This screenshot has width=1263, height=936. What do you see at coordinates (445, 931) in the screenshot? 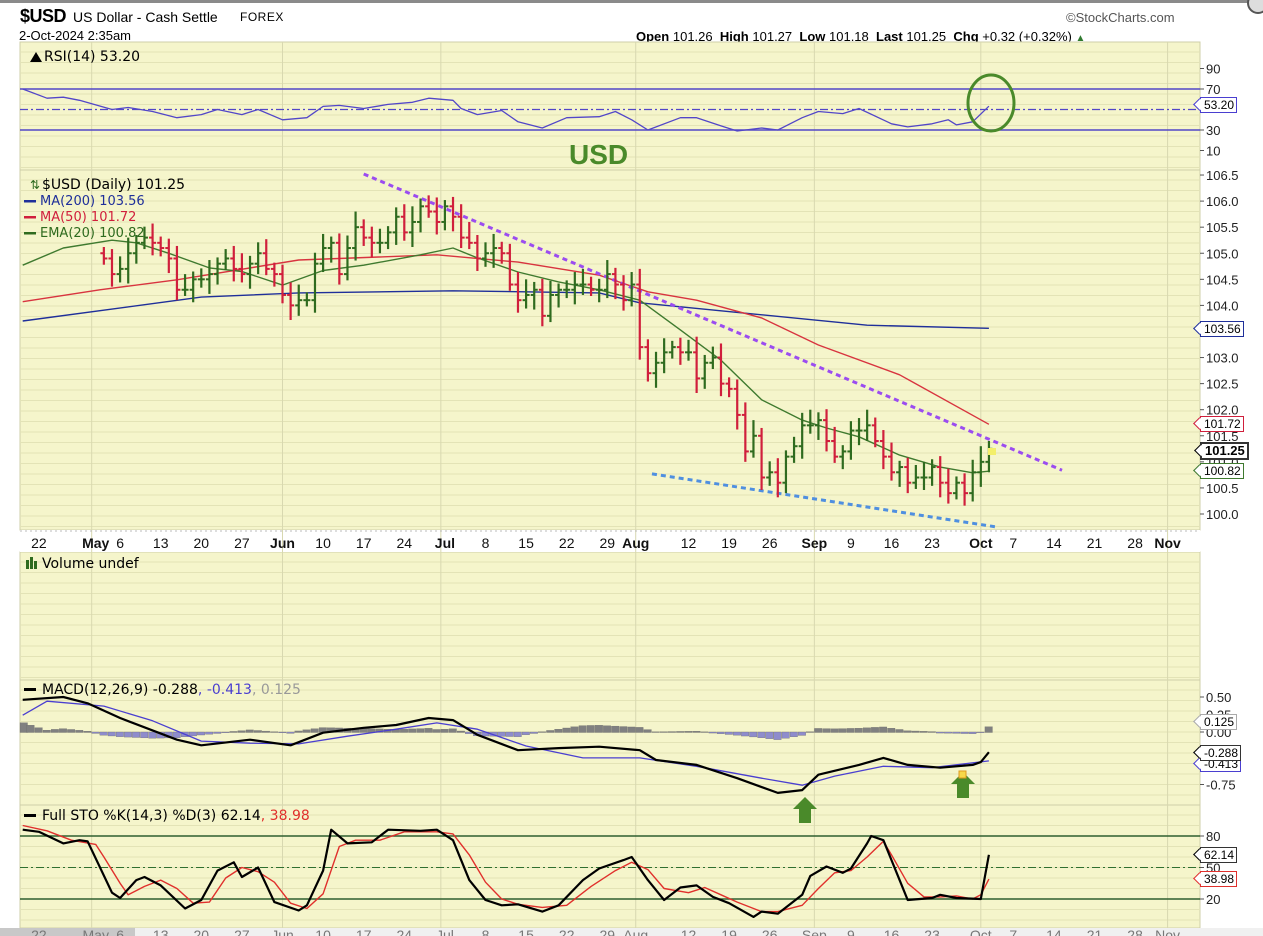
I see `bottom-date-label: Jul` at bounding box center [445, 931].